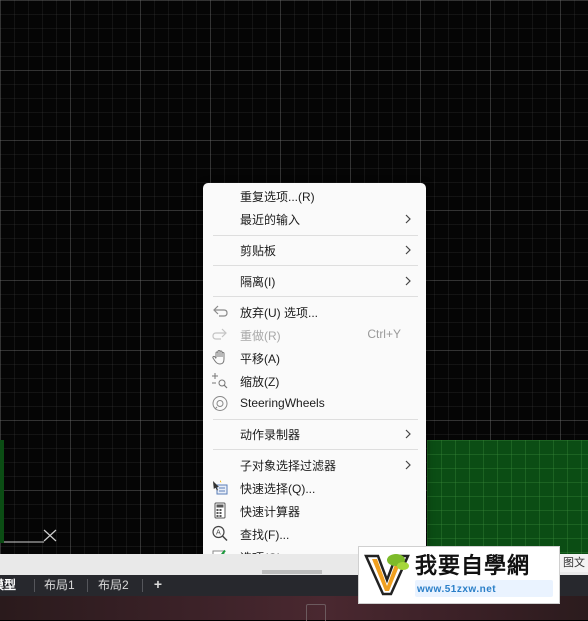  Describe the element at coordinates (316, 612) in the screenshot. I see `taskbar-button` at that location.